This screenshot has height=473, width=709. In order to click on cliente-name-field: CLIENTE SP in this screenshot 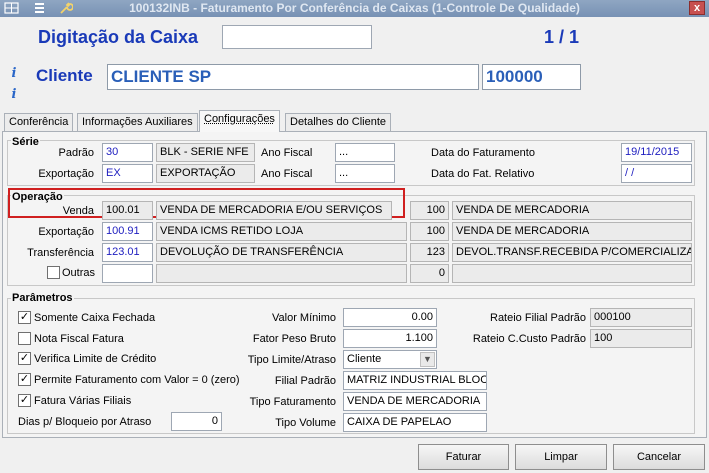, I will do `click(293, 77)`.